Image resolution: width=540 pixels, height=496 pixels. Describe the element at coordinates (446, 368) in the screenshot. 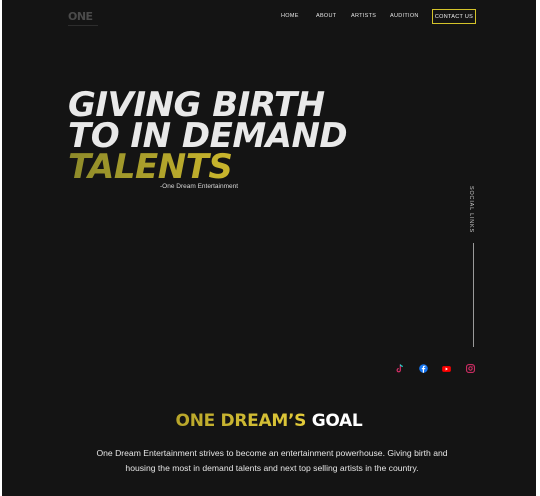

I see `youtube-icon` at that location.